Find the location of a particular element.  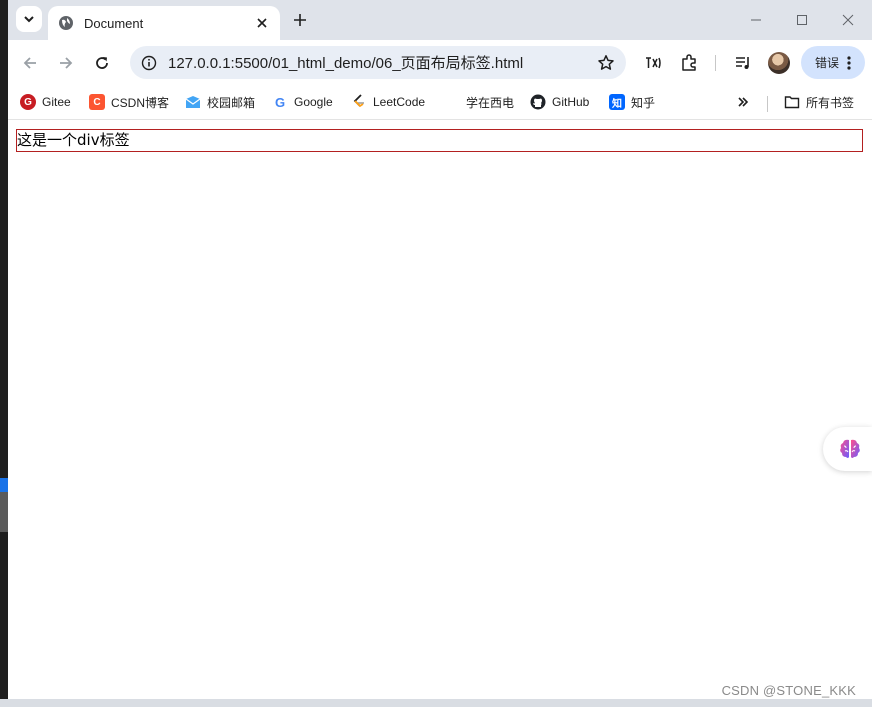

profile-error-button: 错误 is located at coordinates (833, 62).